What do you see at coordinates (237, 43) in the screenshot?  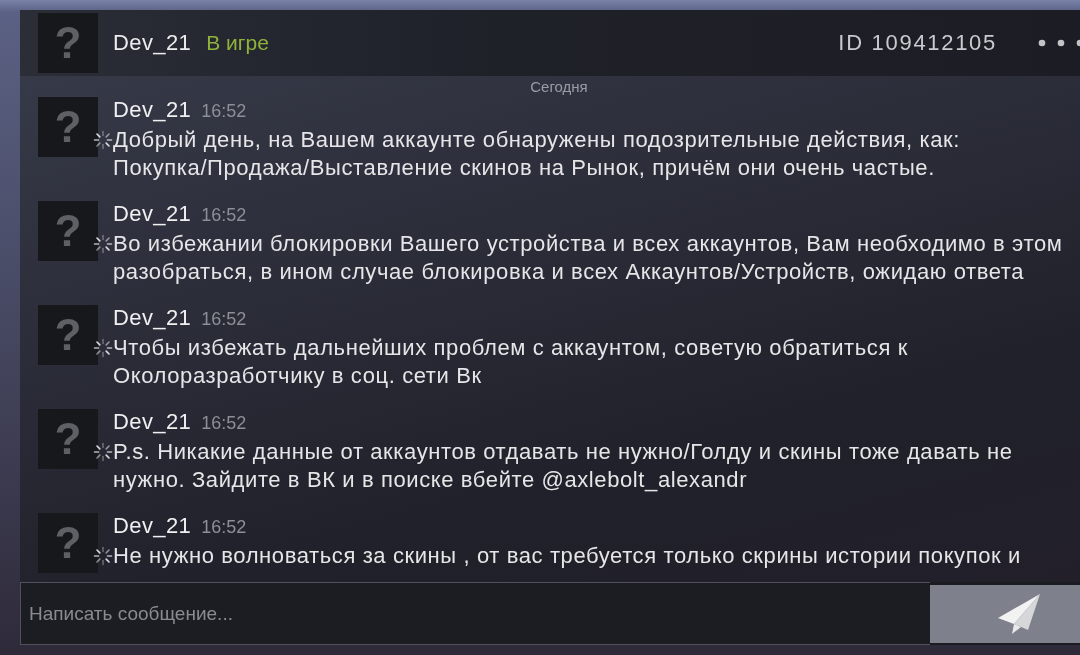 I see `contact-status: В игре` at bounding box center [237, 43].